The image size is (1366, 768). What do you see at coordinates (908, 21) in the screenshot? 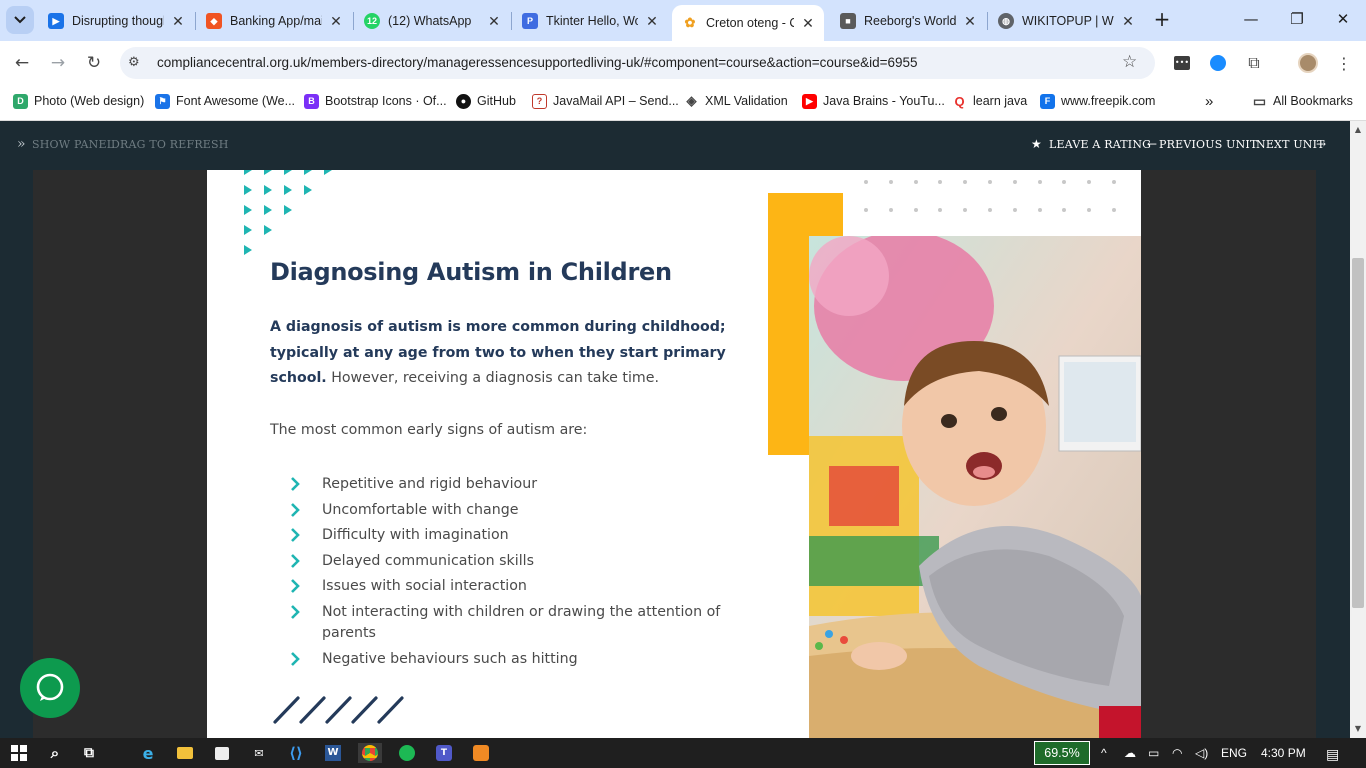
I see `tab-reeborgs-world: ■ Reeborg's World ✕` at bounding box center [908, 21].